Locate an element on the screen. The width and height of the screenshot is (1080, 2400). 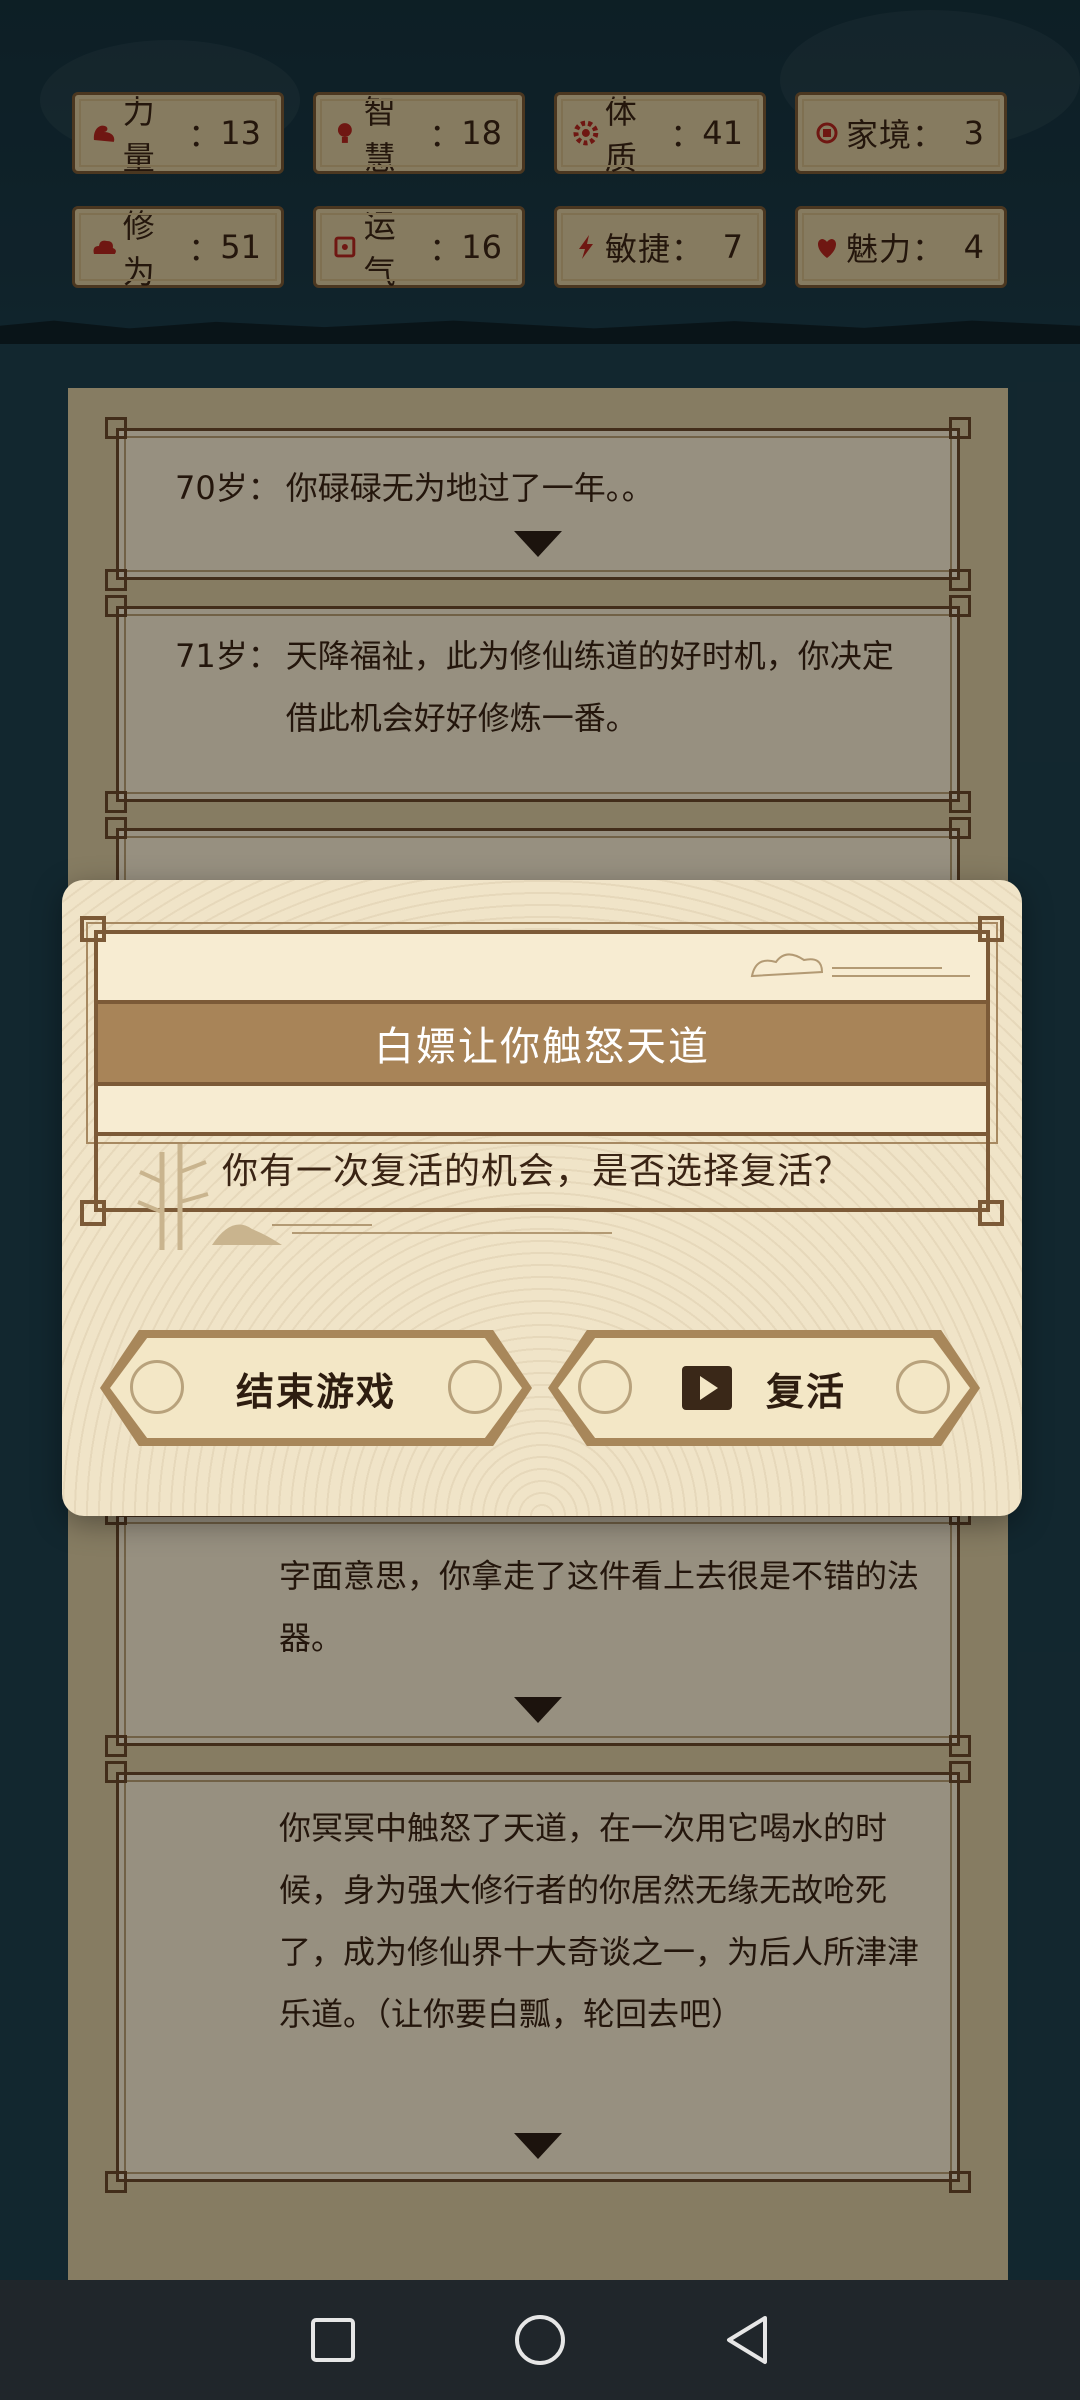
back-button is located at coordinates (747, 2340).